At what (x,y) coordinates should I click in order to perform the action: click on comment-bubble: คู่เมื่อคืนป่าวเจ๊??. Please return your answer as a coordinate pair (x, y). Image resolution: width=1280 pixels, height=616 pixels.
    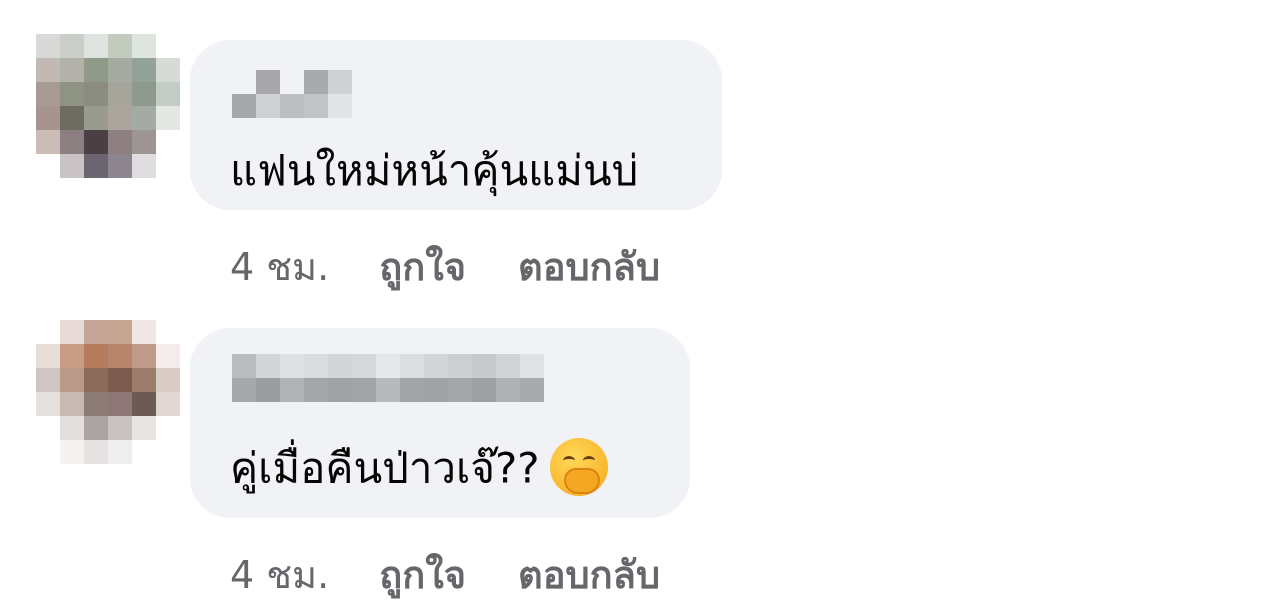
    Looking at the image, I should click on (440, 423).